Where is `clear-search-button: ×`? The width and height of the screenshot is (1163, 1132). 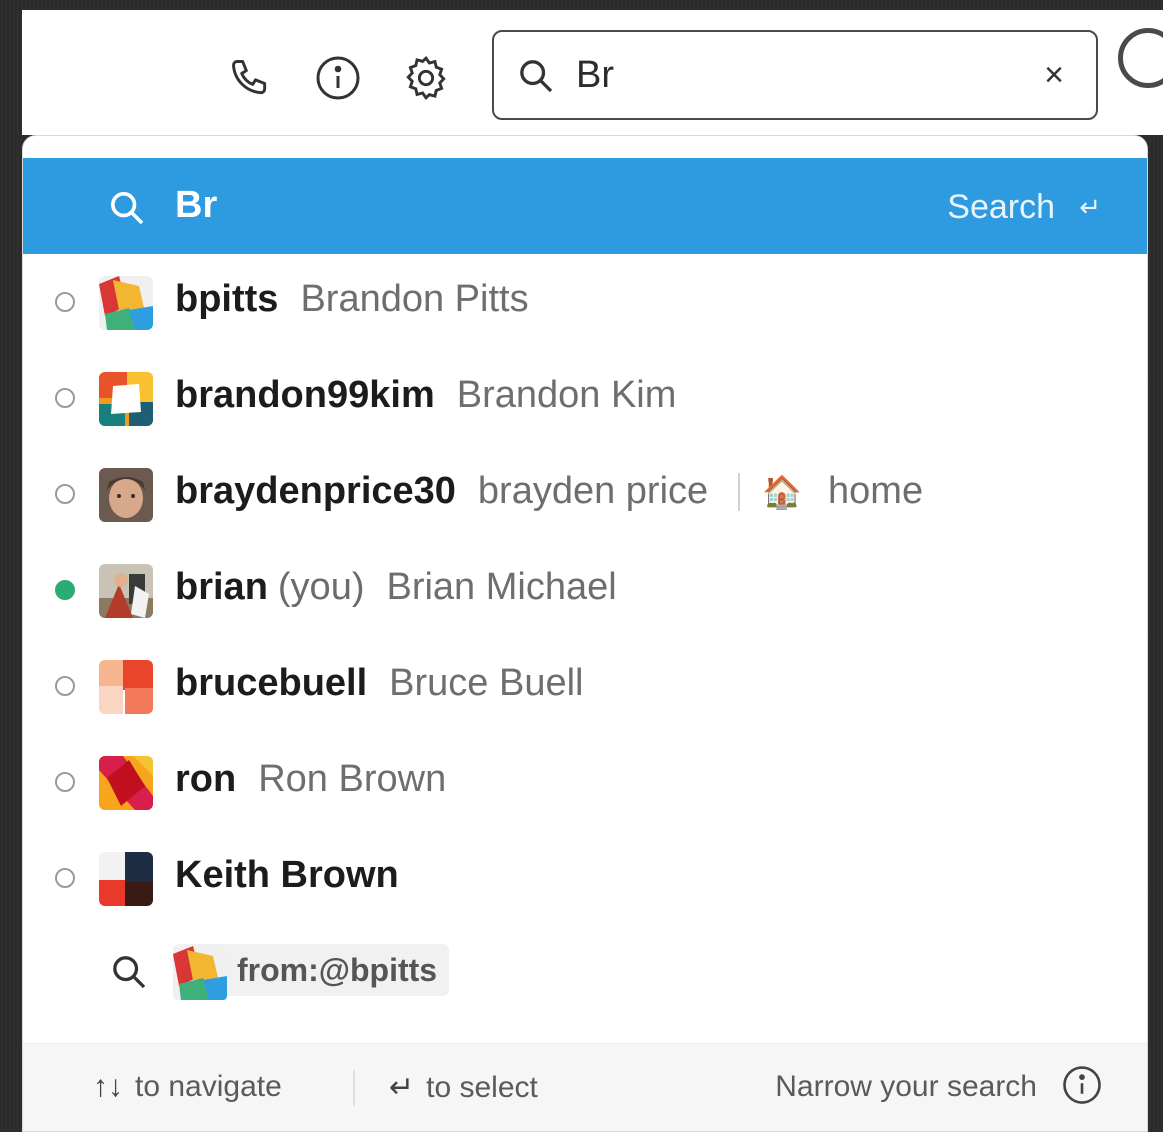 clear-search-button: × is located at coordinates (1054, 75).